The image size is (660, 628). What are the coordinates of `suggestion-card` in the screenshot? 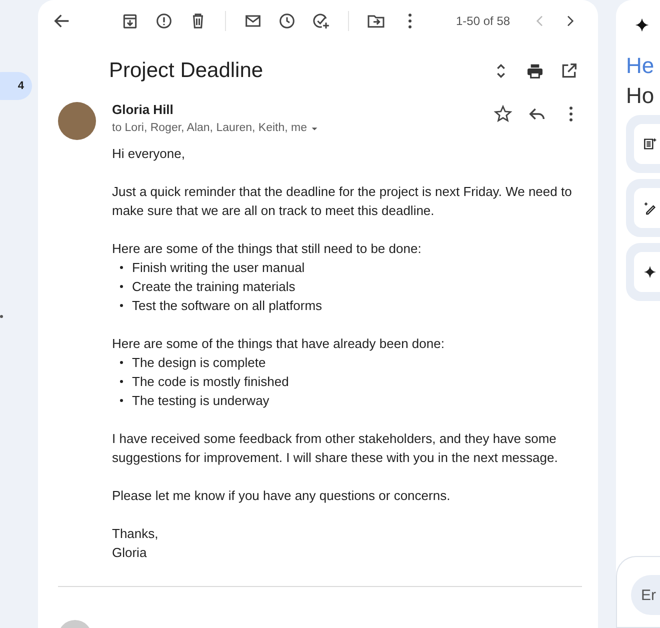 It's located at (643, 144).